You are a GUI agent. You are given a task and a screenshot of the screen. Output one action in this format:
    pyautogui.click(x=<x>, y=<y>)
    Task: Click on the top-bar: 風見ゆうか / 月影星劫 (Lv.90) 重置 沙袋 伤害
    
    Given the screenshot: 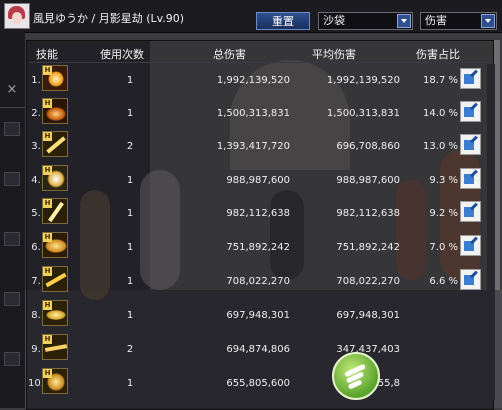 What is the action you would take?
    pyautogui.click(x=251, y=16)
    